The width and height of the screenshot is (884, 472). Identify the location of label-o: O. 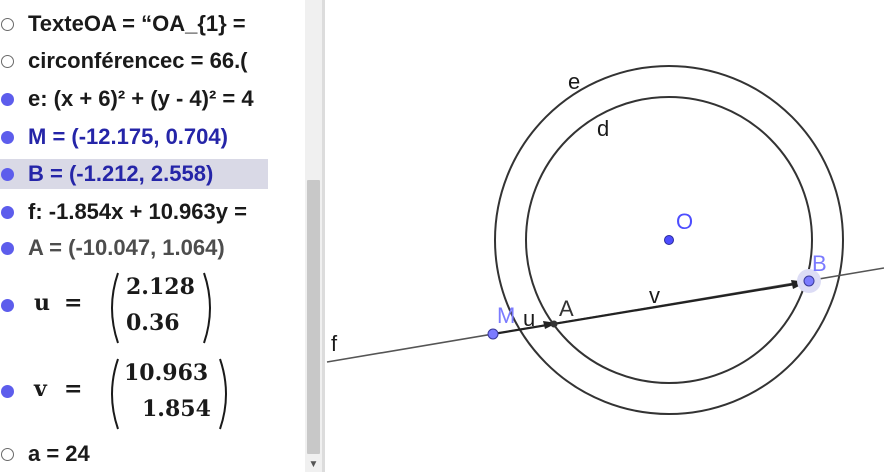
(684, 221).